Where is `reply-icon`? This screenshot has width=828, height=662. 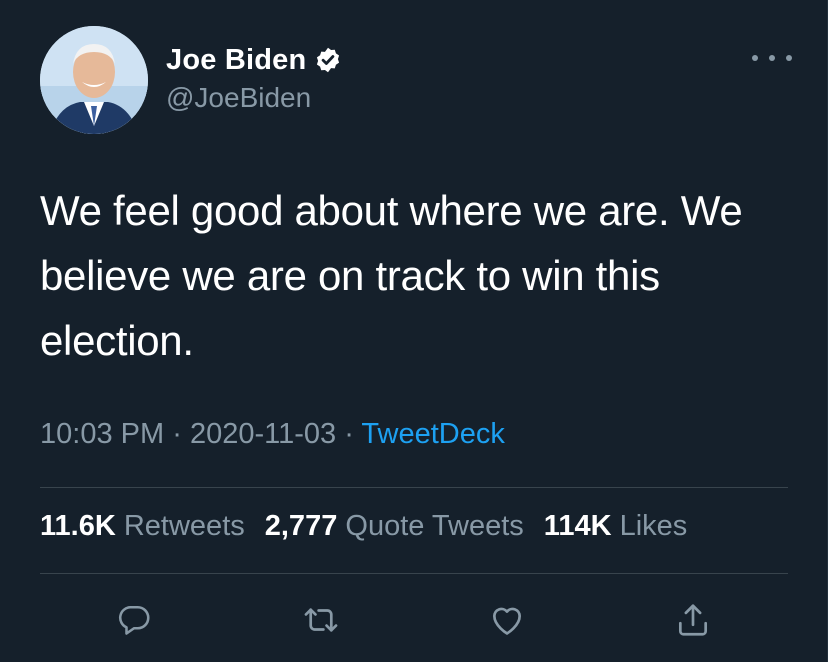
reply-icon is located at coordinates (134, 620).